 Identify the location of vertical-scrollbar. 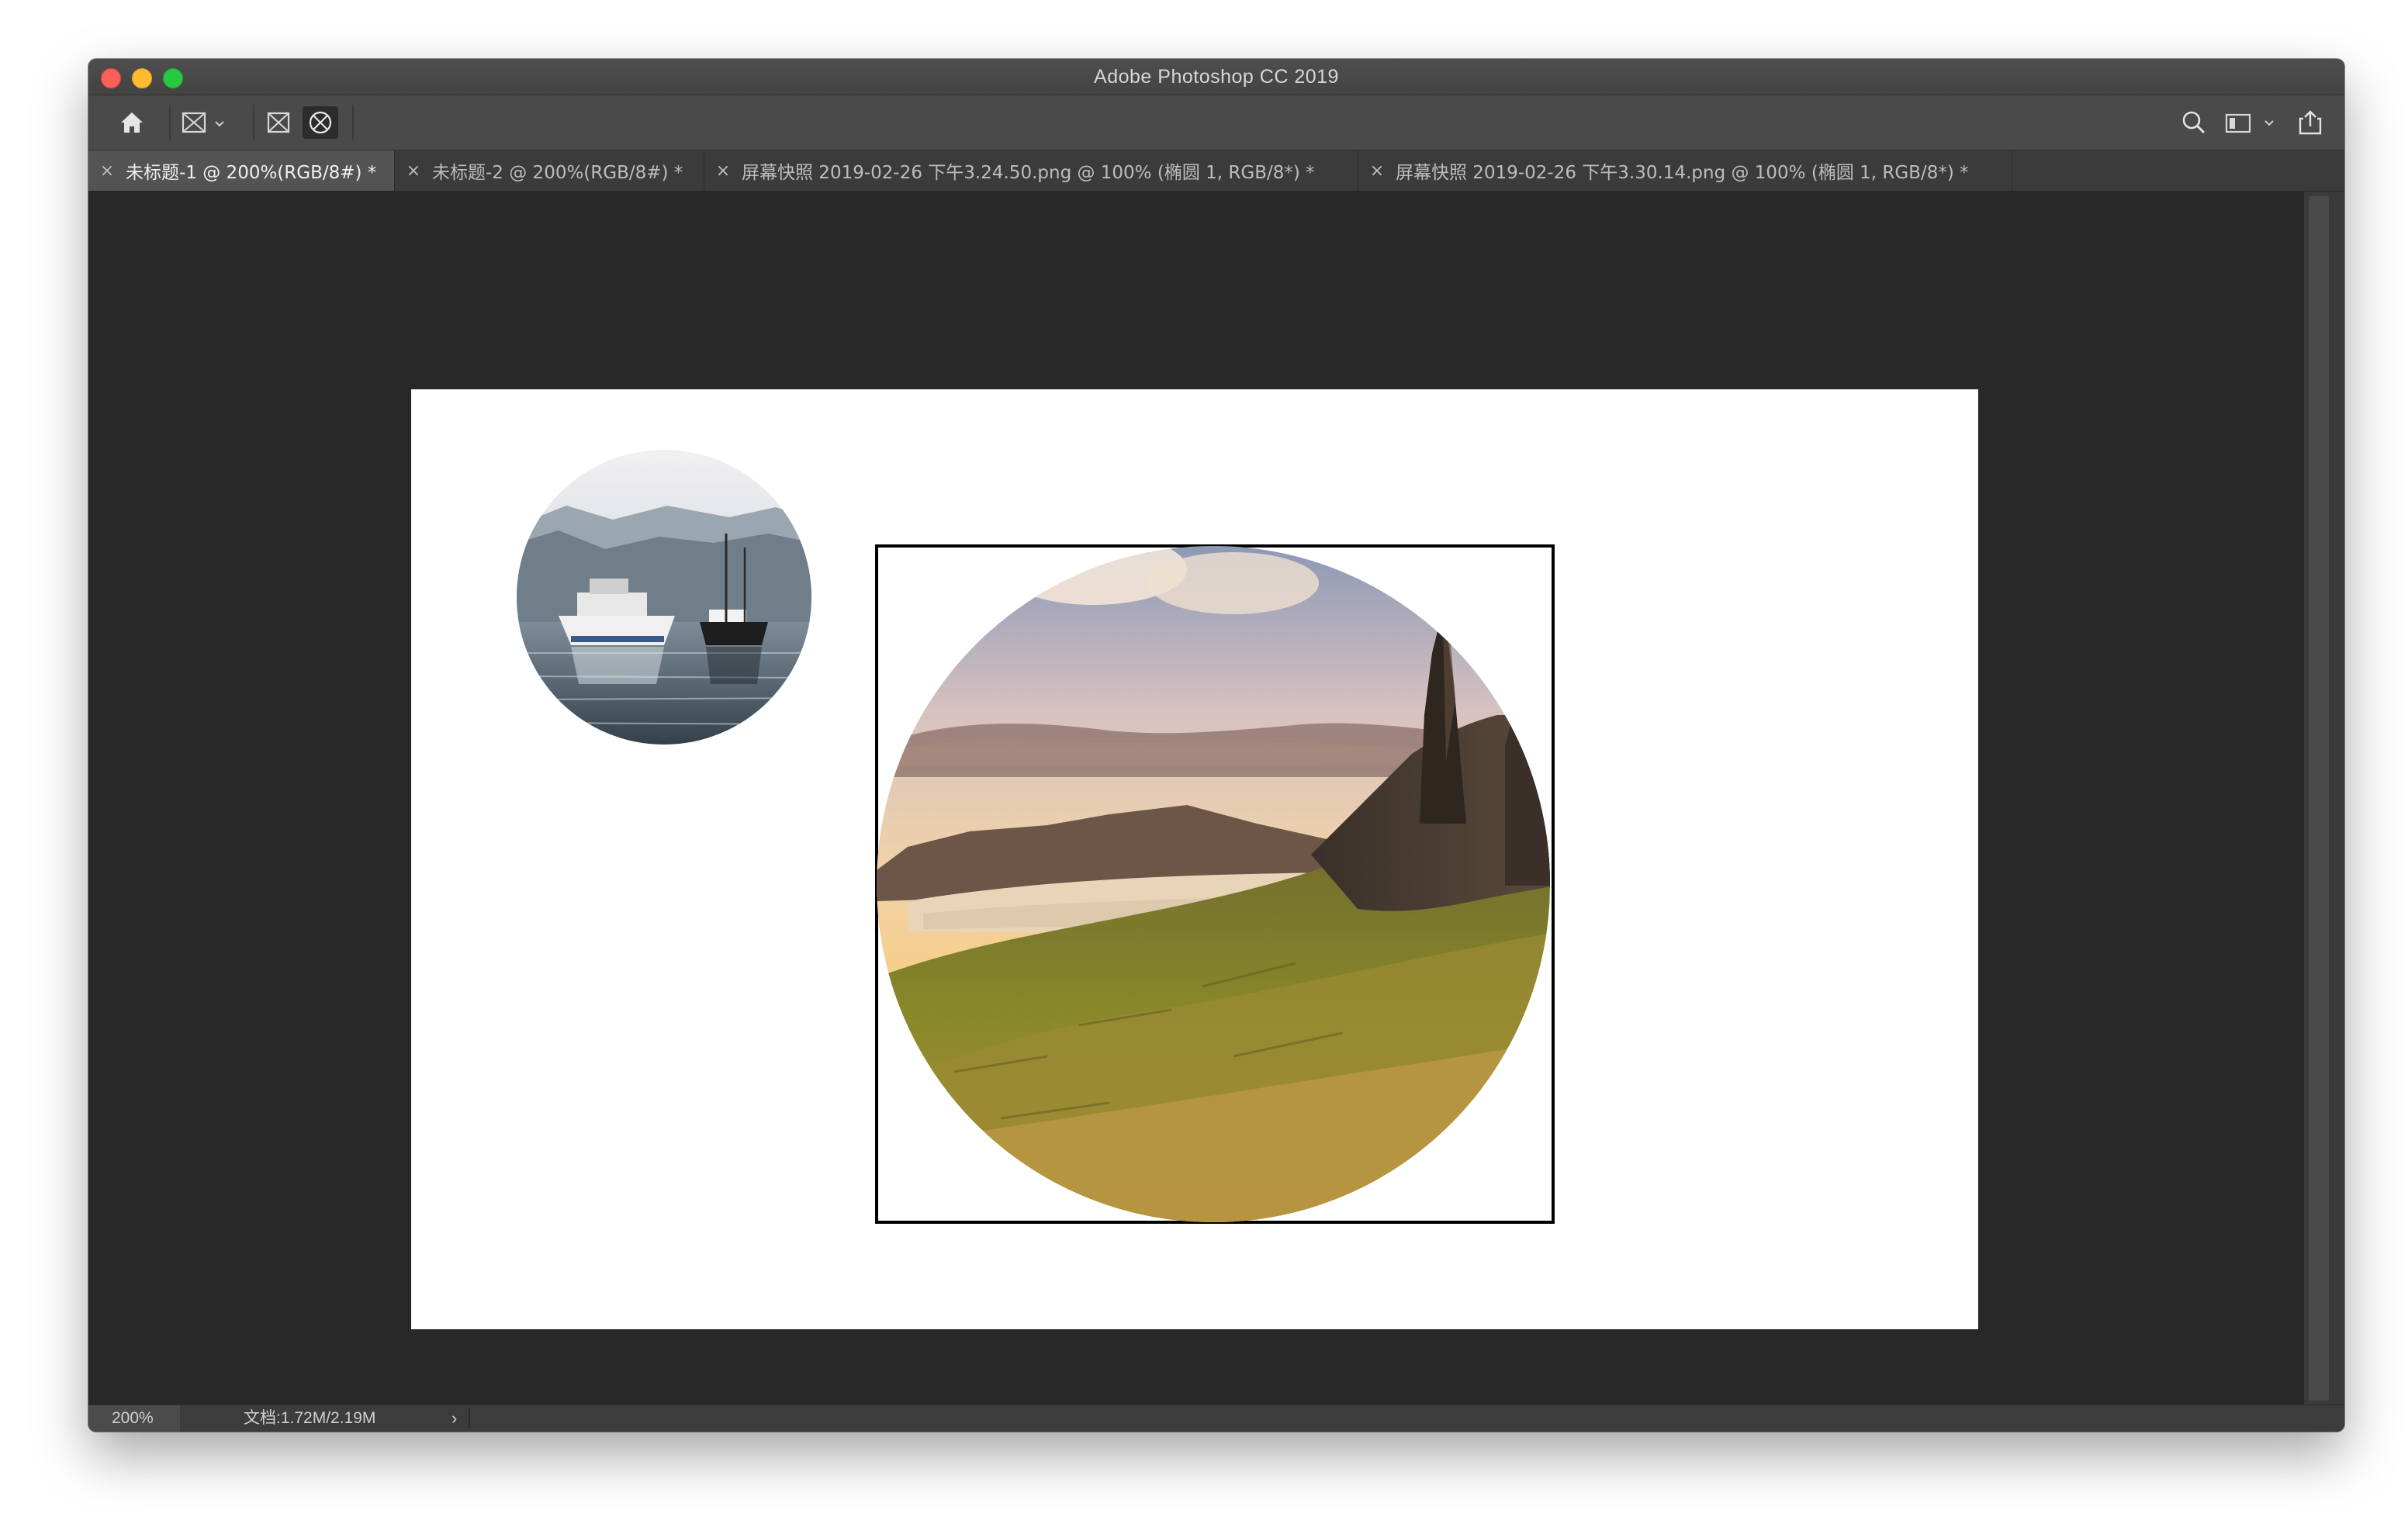
(2324, 798).